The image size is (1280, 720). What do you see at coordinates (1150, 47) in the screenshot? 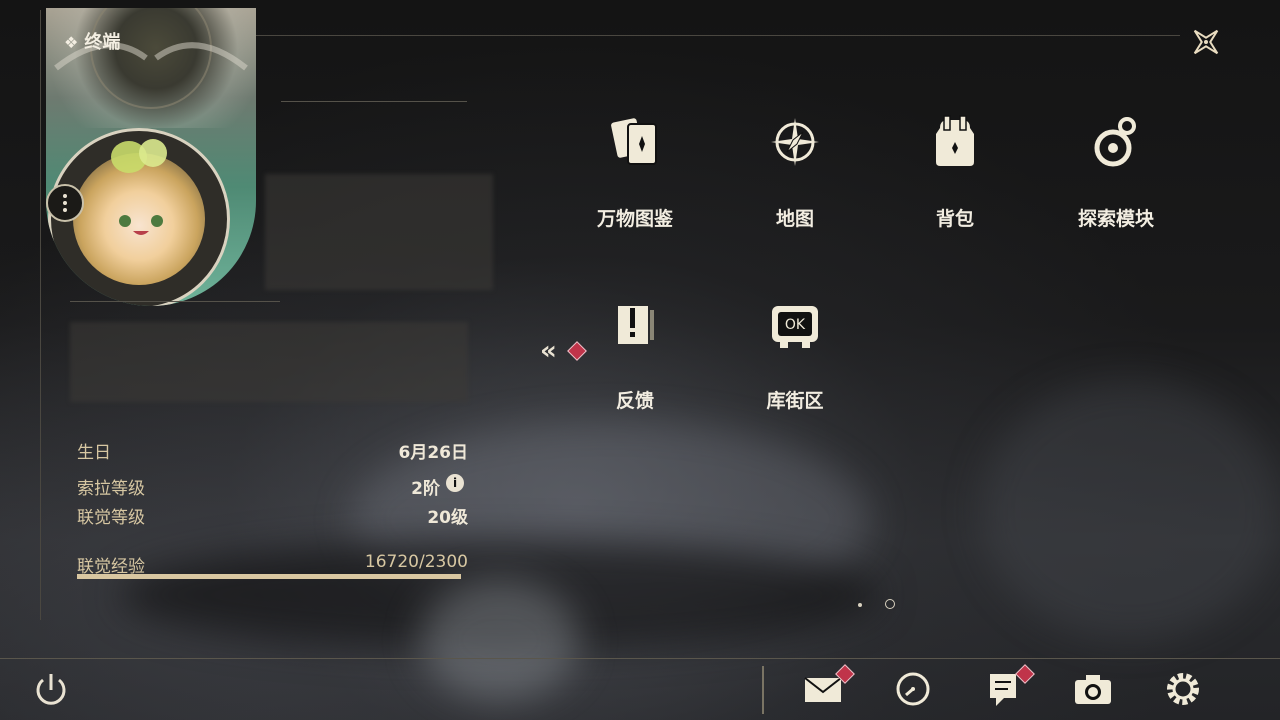
I see `top-frame-corner` at bounding box center [1150, 47].